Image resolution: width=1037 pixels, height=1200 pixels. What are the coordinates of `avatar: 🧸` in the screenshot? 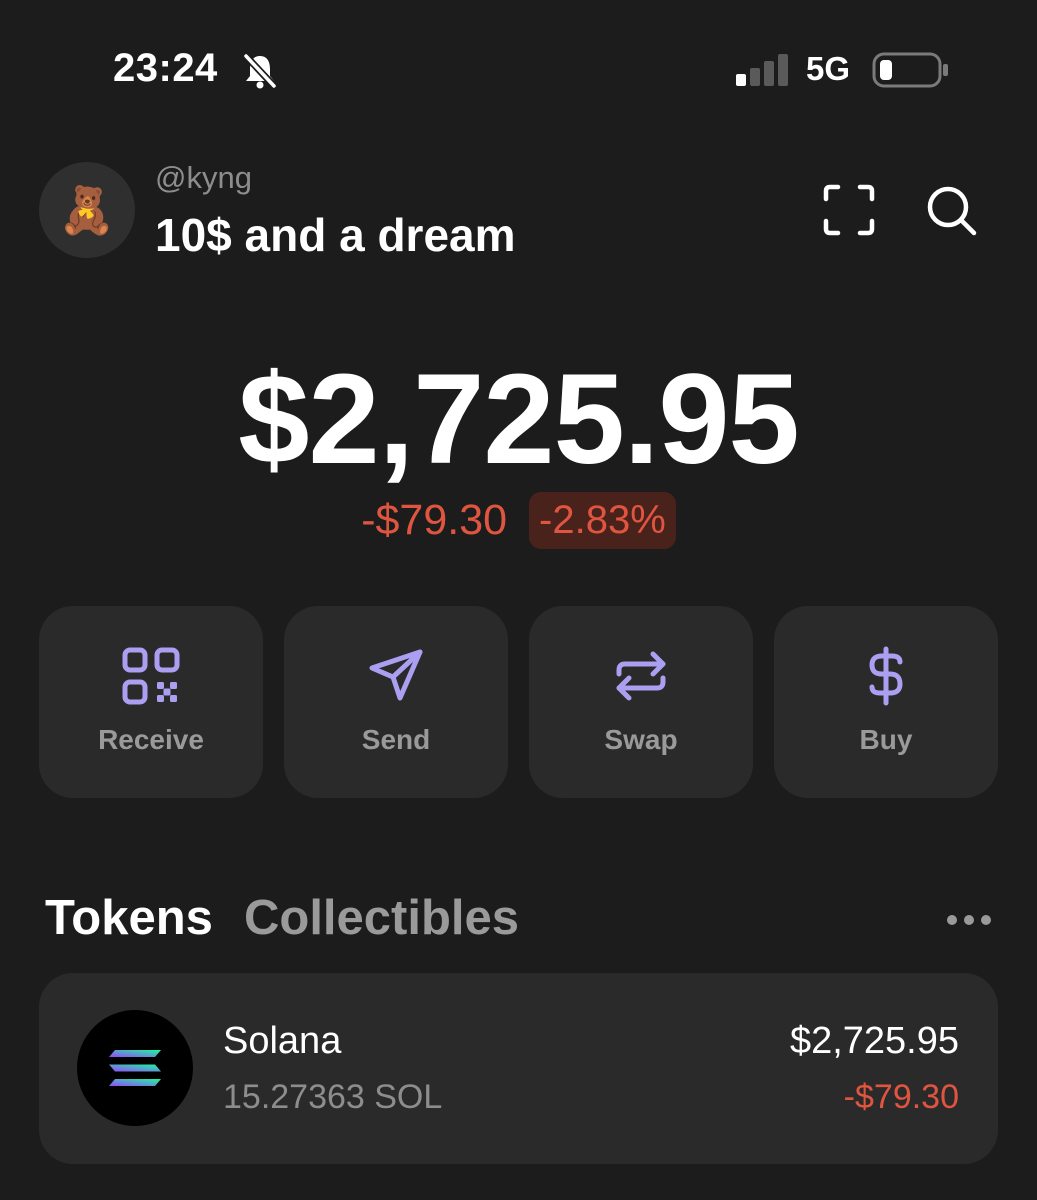 It's located at (87, 210).